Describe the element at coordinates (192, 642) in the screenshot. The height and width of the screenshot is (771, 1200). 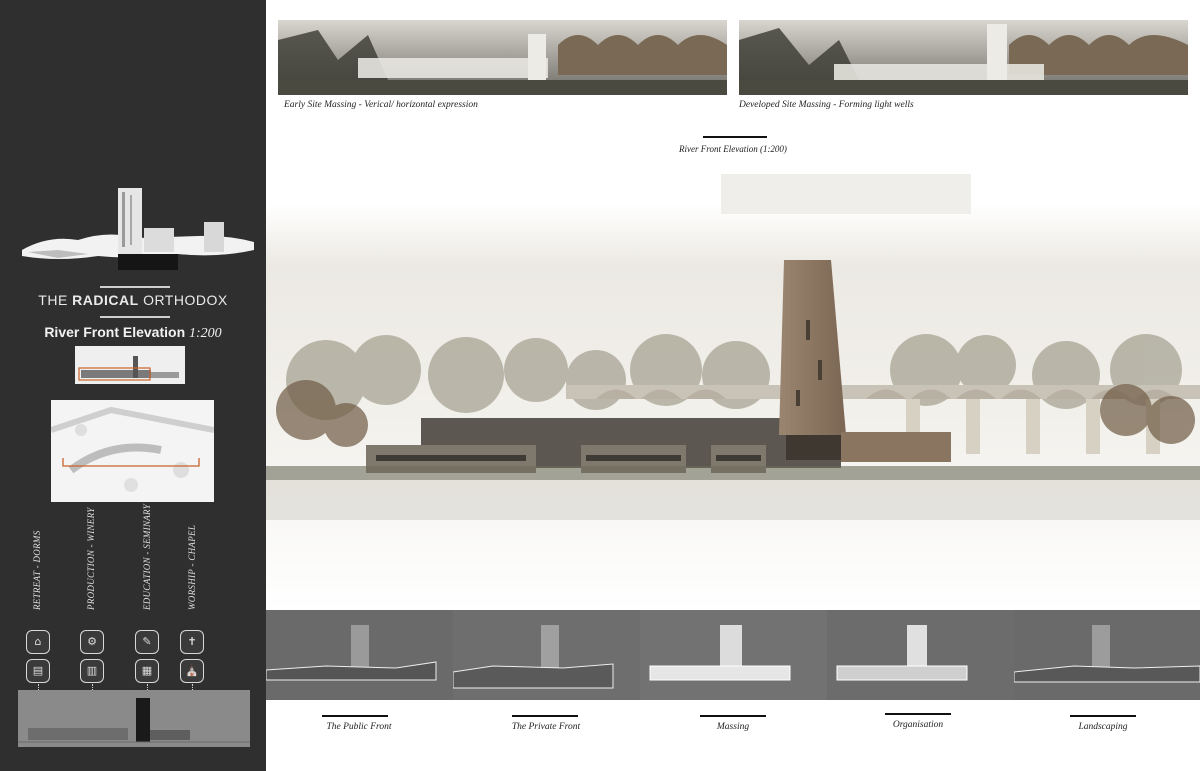
I see `worship-icon: ✝` at that location.